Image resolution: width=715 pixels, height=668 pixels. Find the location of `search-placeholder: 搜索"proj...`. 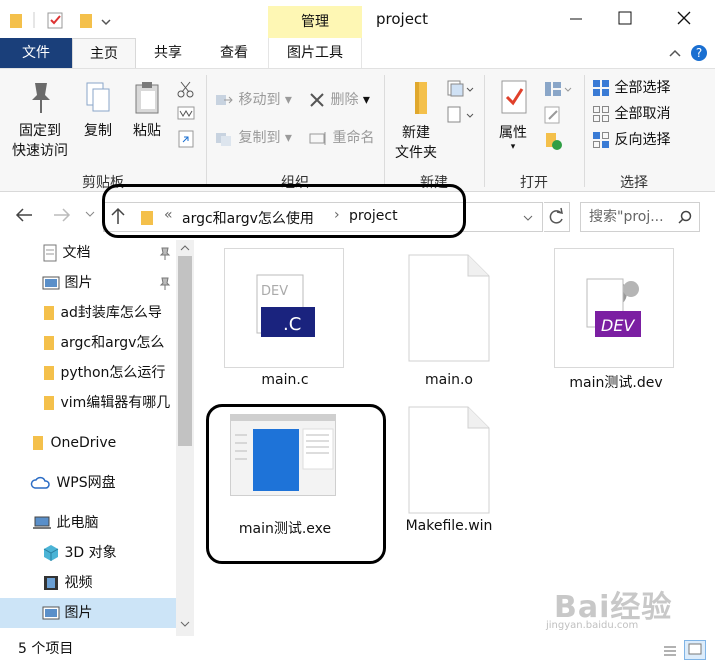

search-placeholder: 搜索"proj... is located at coordinates (626, 217).